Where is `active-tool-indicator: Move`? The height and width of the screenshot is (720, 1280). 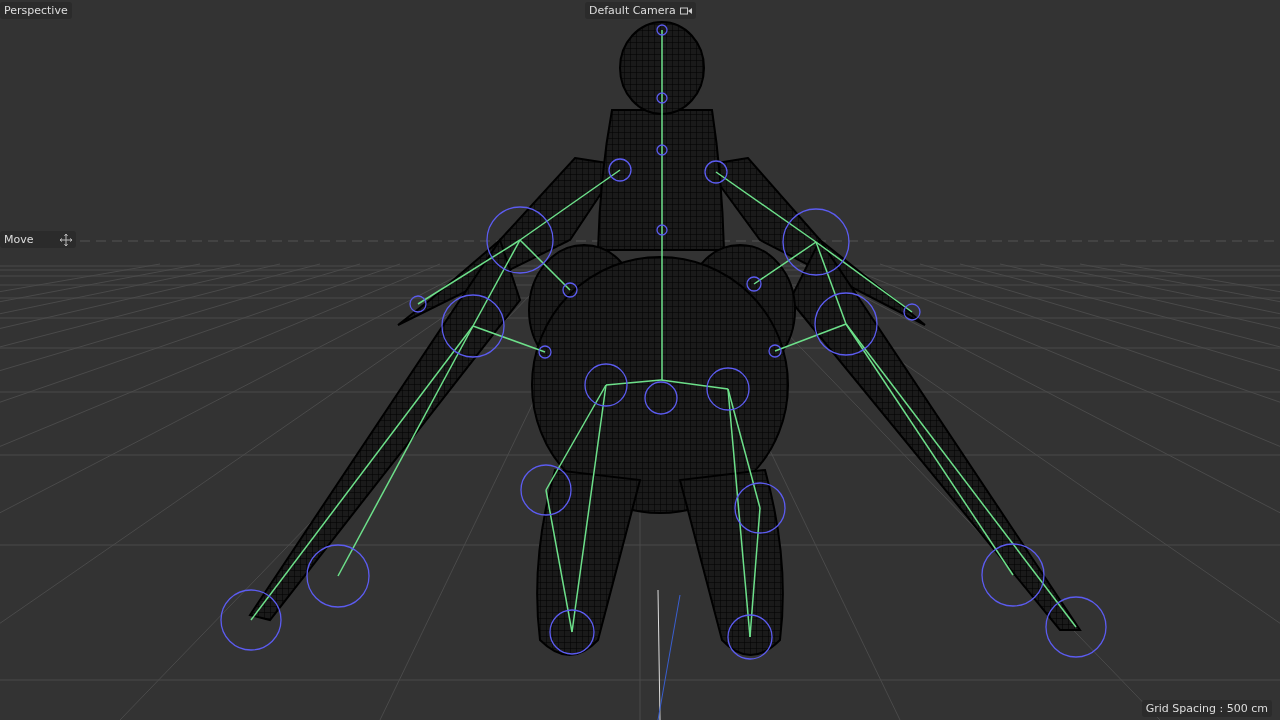 active-tool-indicator: Move is located at coordinates (38, 239).